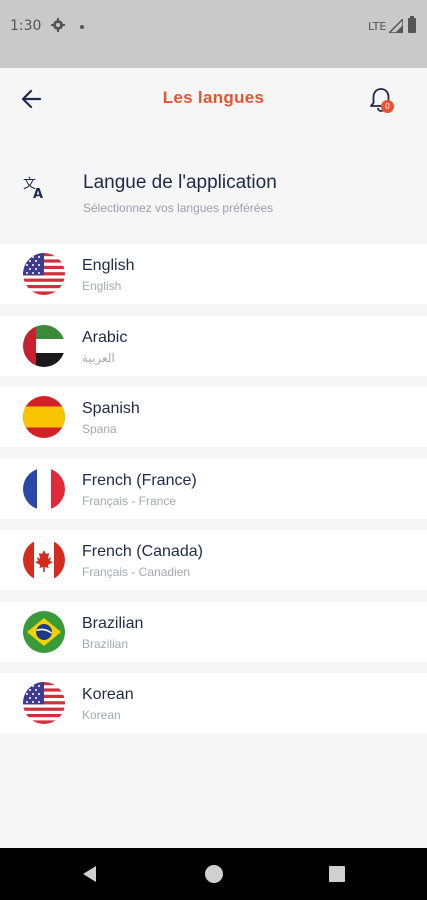  What do you see at coordinates (213, 488) in the screenshot?
I see `language-item-french-france: French (France) Français - France` at bounding box center [213, 488].